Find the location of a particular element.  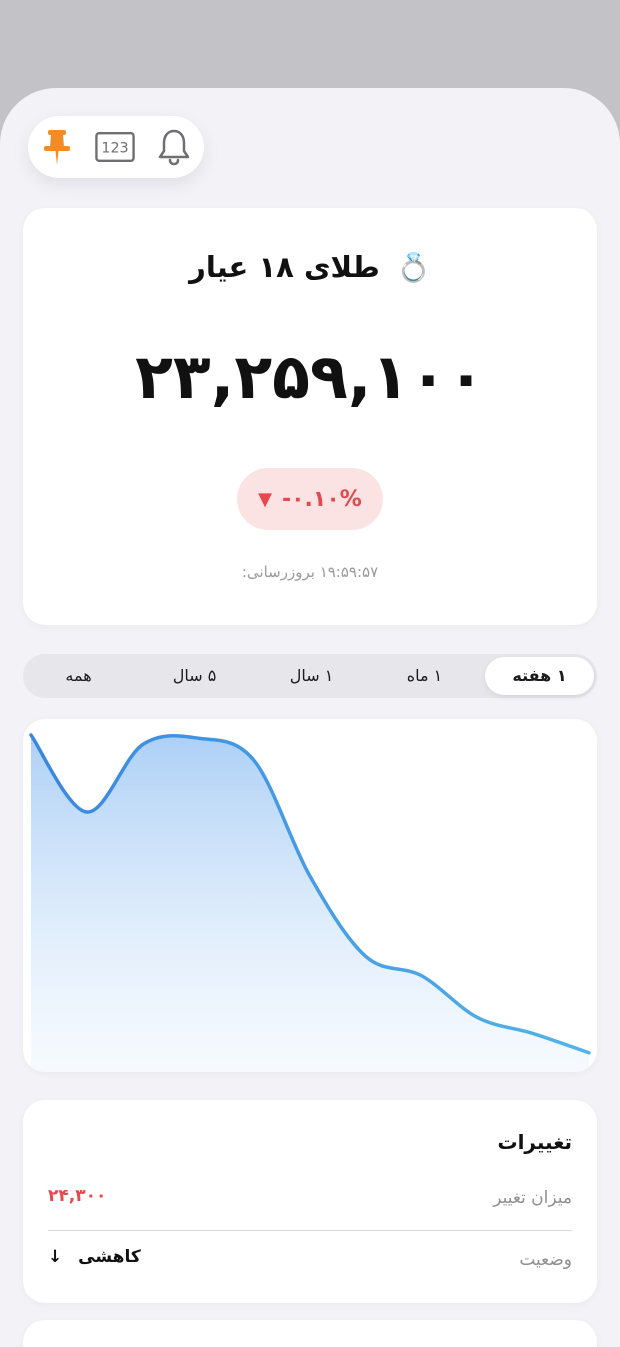

change-amount-value: ۲۴,۳۰۰ is located at coordinates (77, 1196).